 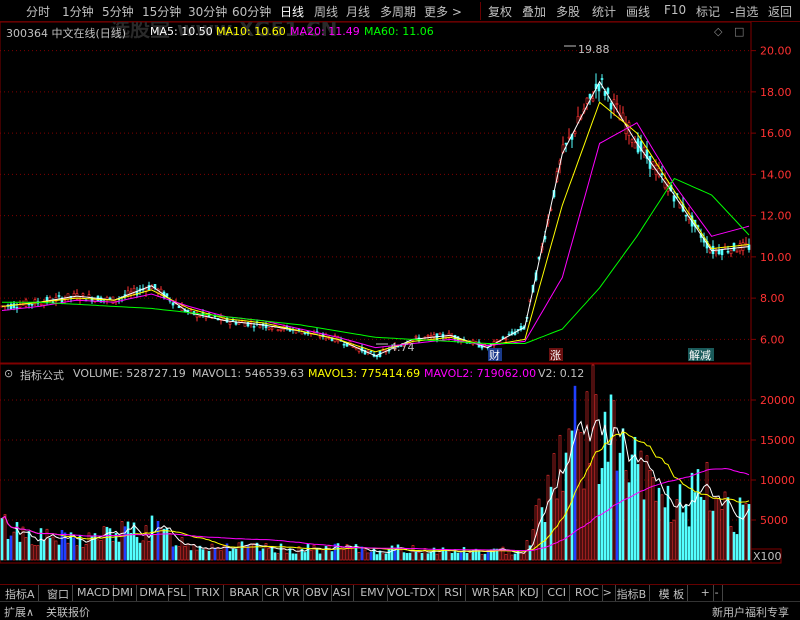 What do you see at coordinates (604, 11) in the screenshot?
I see `statistics-button: 统计` at bounding box center [604, 11].